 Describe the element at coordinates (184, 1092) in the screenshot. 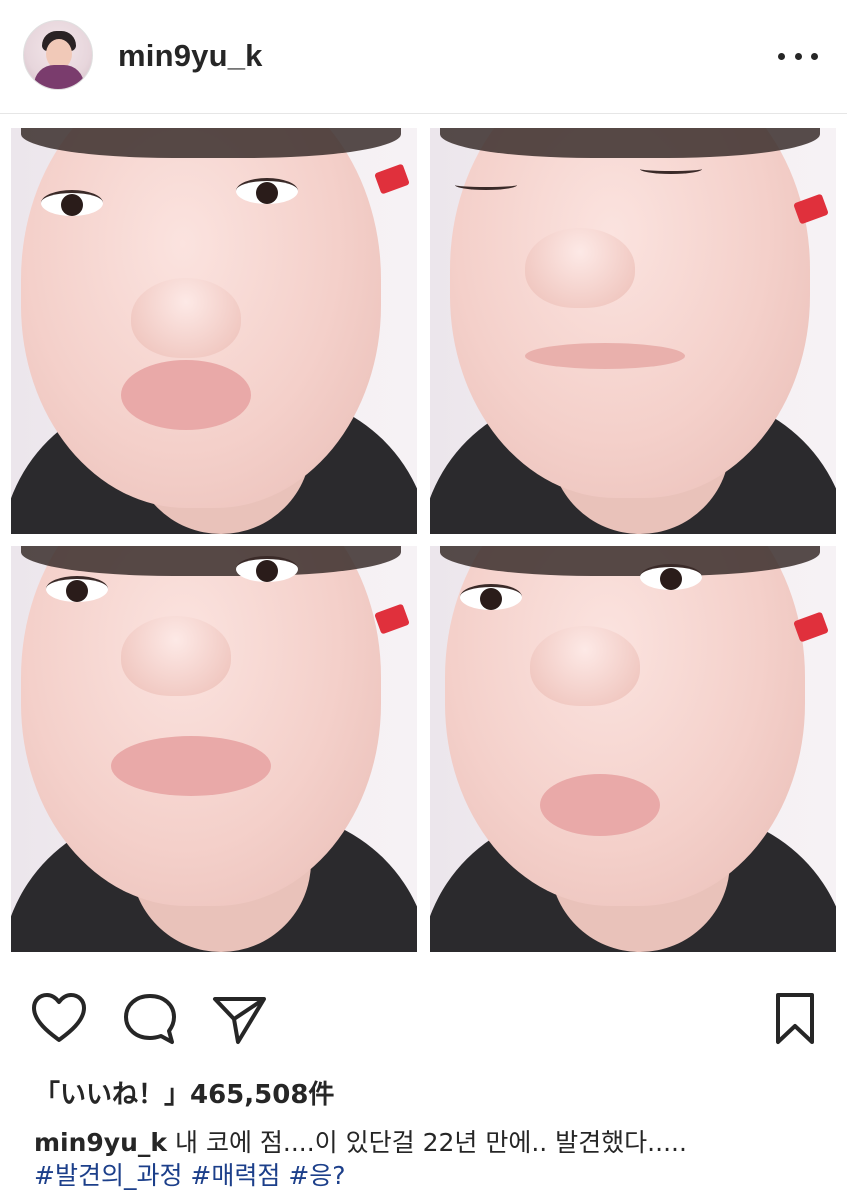

I see `like-count: 「いいね！」465,508件` at that location.